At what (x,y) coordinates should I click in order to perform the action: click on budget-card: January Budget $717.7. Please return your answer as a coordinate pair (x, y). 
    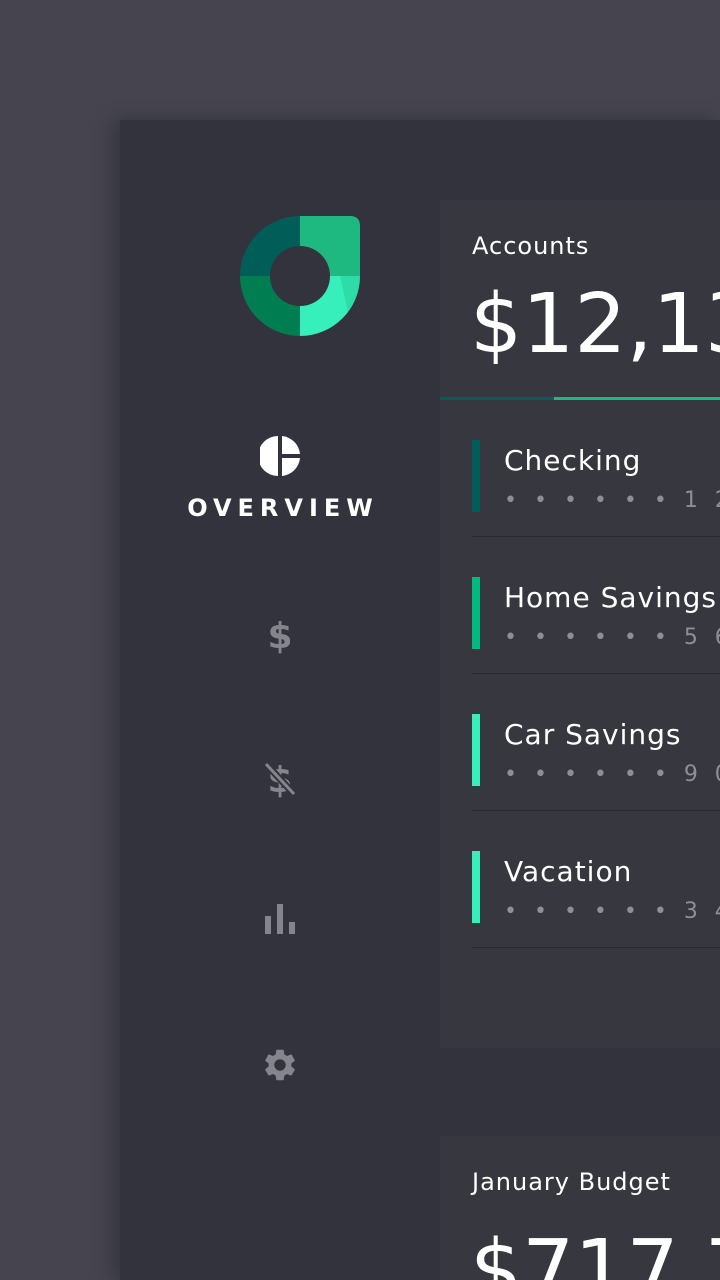
    Looking at the image, I should click on (580, 1208).